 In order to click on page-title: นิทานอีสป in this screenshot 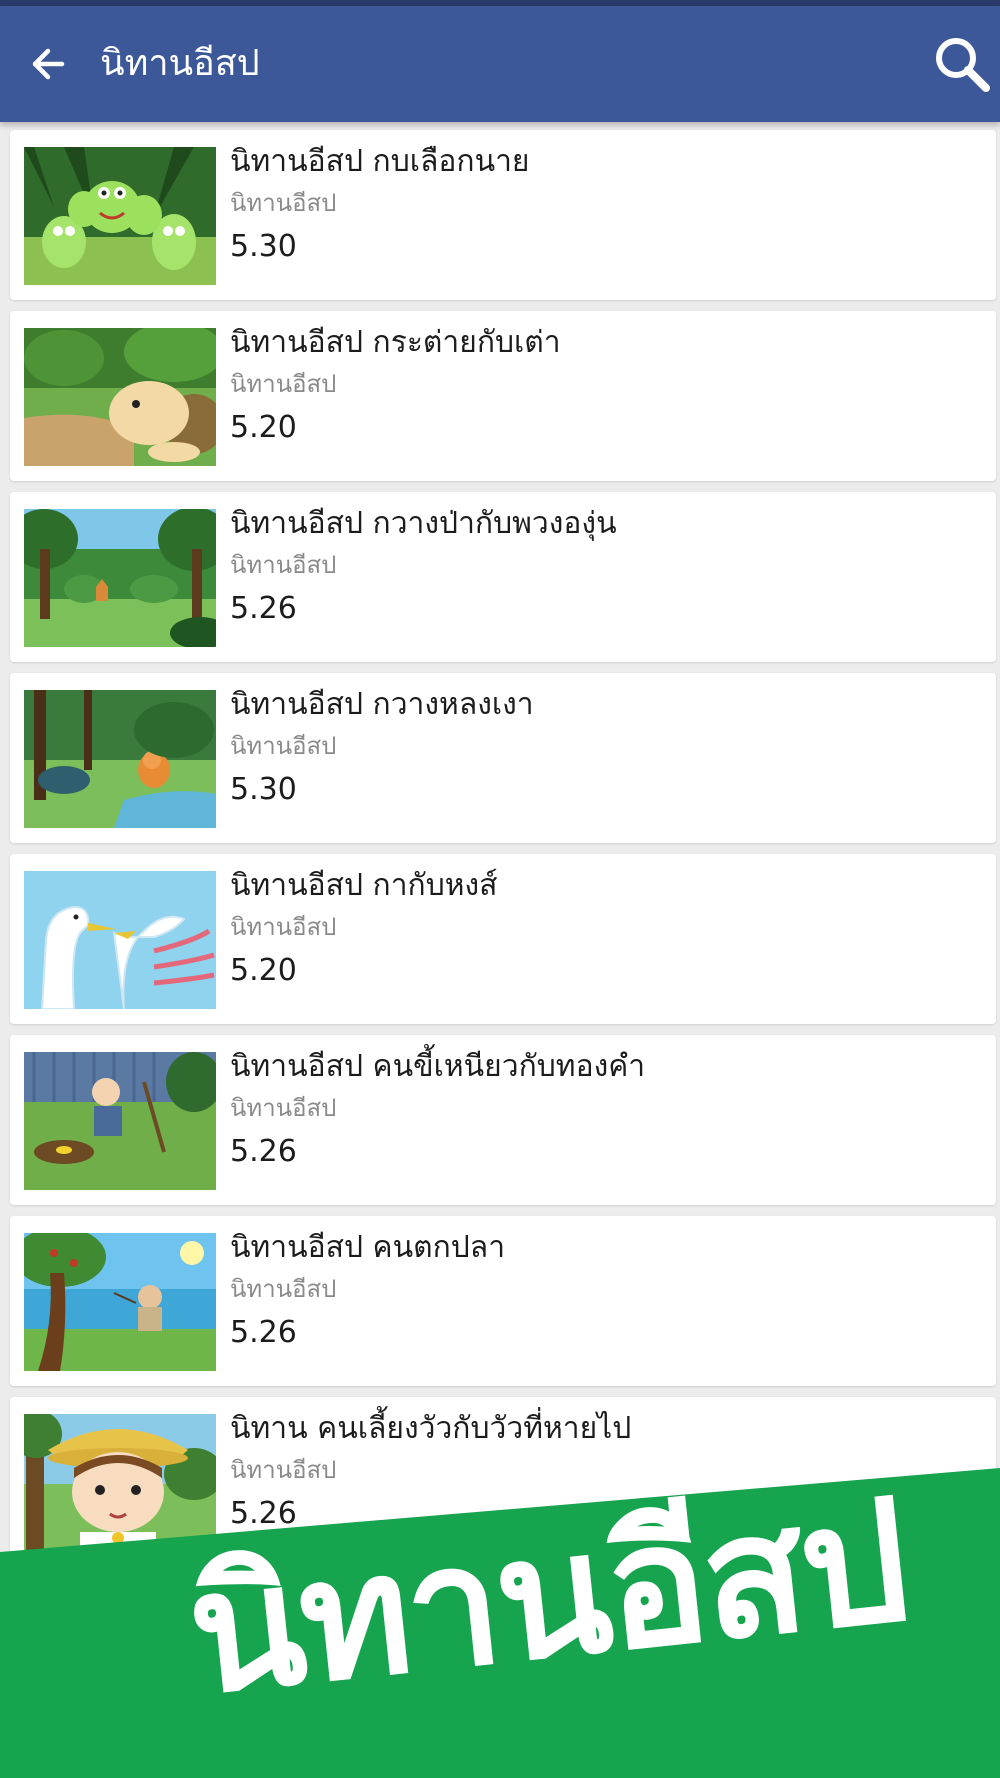, I will do `click(180, 63)`.